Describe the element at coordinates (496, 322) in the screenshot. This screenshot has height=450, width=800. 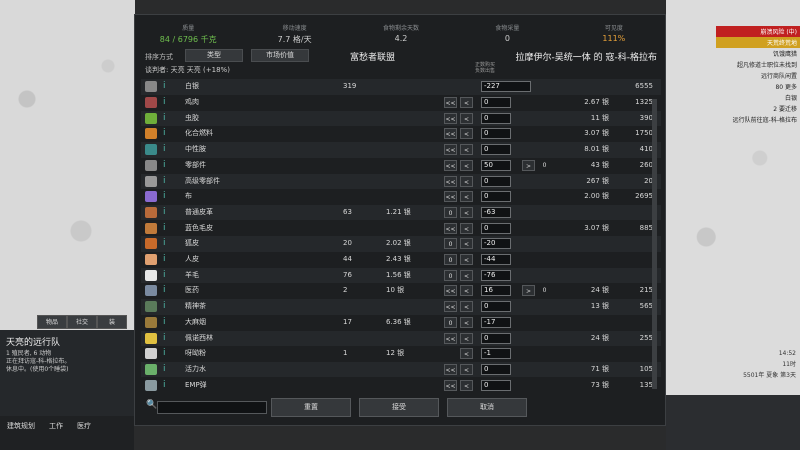
I see `trade-amount-field: -17` at that location.